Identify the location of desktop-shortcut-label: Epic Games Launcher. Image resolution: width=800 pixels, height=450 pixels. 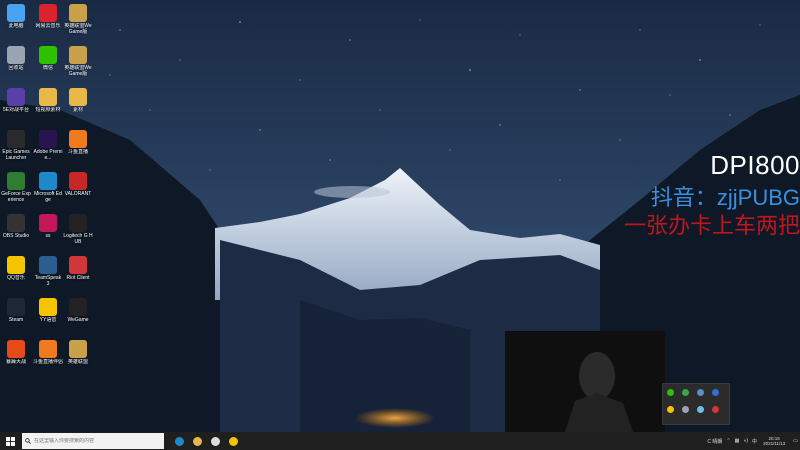
(16, 155).